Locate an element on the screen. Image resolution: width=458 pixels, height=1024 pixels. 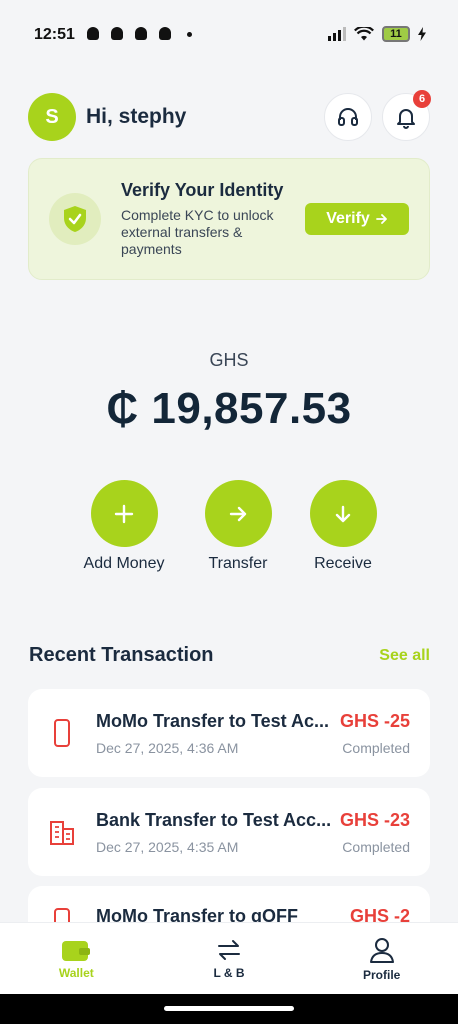
quick-actions: Add Money Transfer Receive is located at coordinates (229, 530).